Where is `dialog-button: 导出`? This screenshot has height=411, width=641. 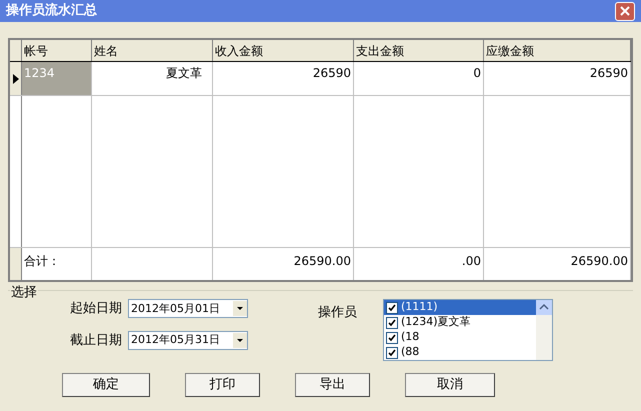 dialog-button: 导出 is located at coordinates (332, 385).